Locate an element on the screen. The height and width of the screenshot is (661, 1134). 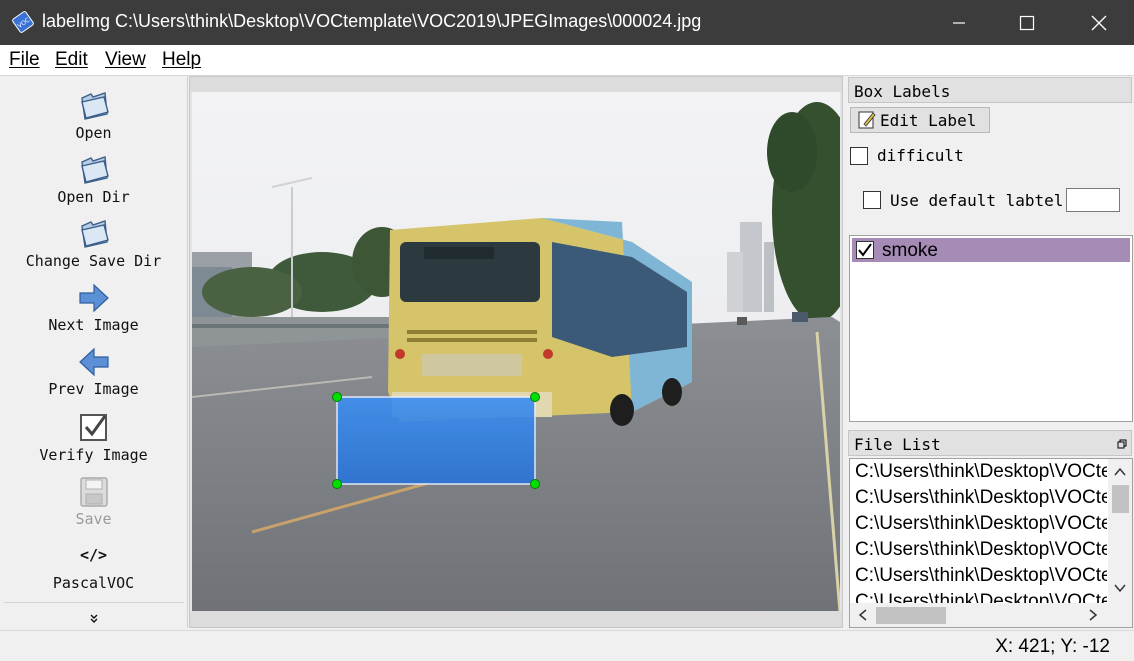
cursor-coordinates: X: 421; Y: -12 is located at coordinates (1052, 646).